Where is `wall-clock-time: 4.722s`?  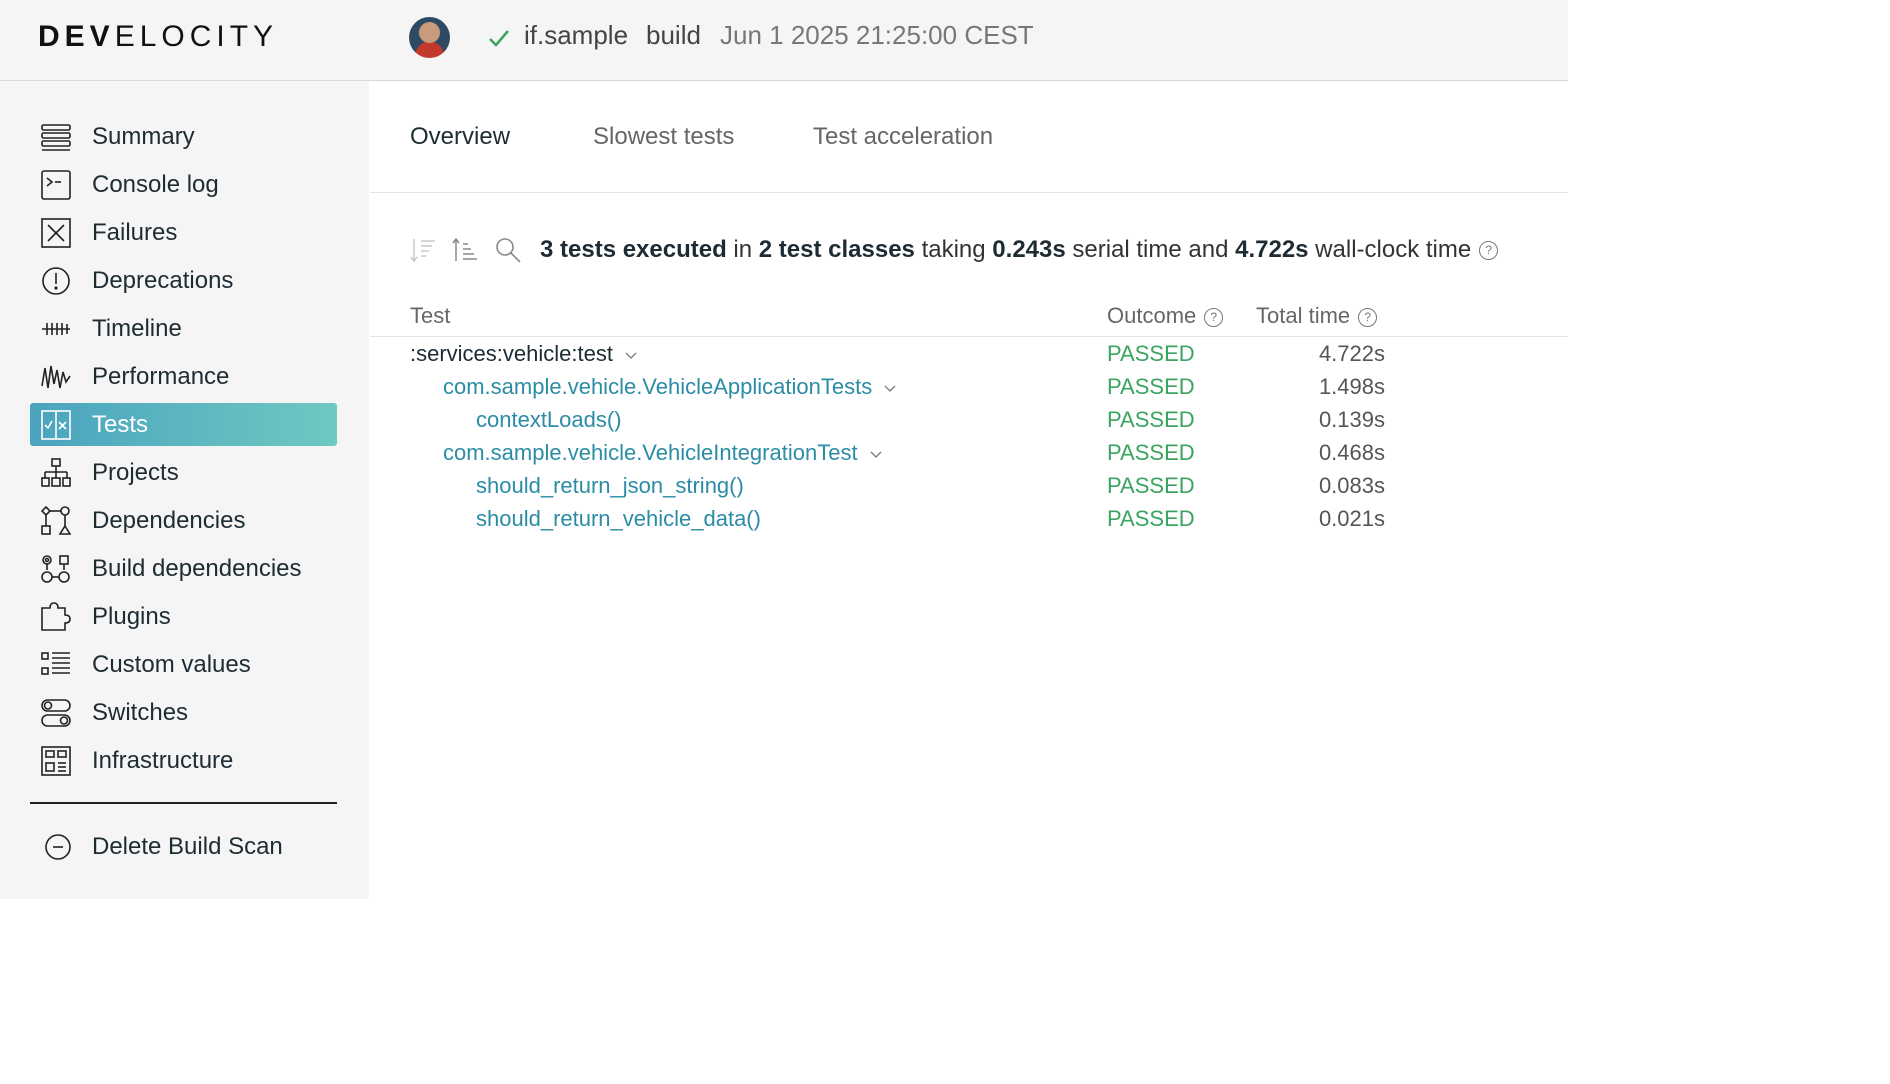 wall-clock-time: 4.722s is located at coordinates (1272, 249).